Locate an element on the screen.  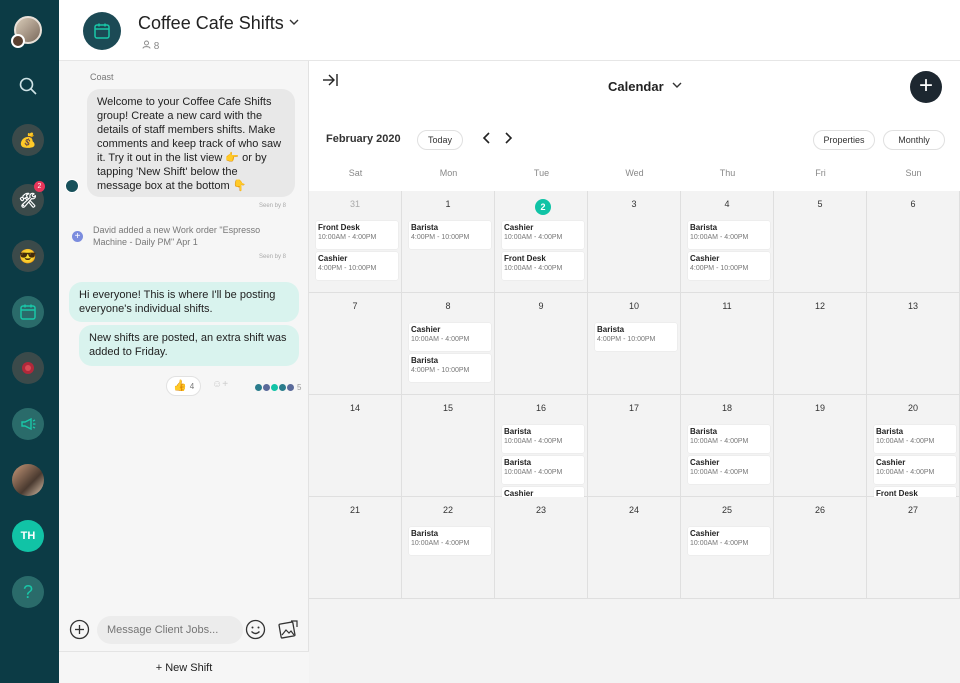
add-attachment-icon is located at coordinates (79, 629).